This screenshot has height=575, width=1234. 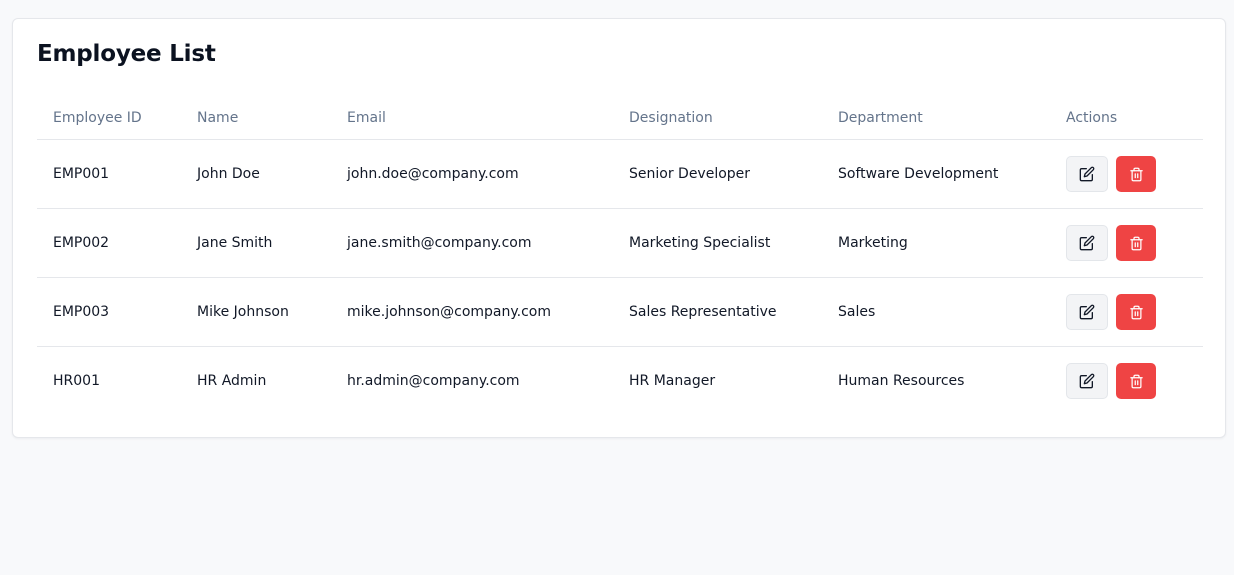 I want to click on department-cell: Sales, so click(x=936, y=312).